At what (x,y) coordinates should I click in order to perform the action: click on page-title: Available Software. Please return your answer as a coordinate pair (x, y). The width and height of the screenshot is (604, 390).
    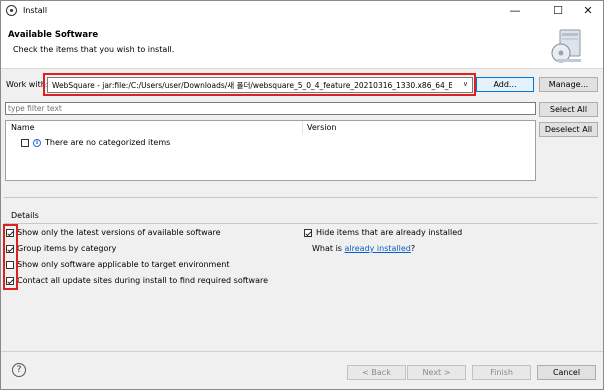
    Looking at the image, I should click on (53, 35).